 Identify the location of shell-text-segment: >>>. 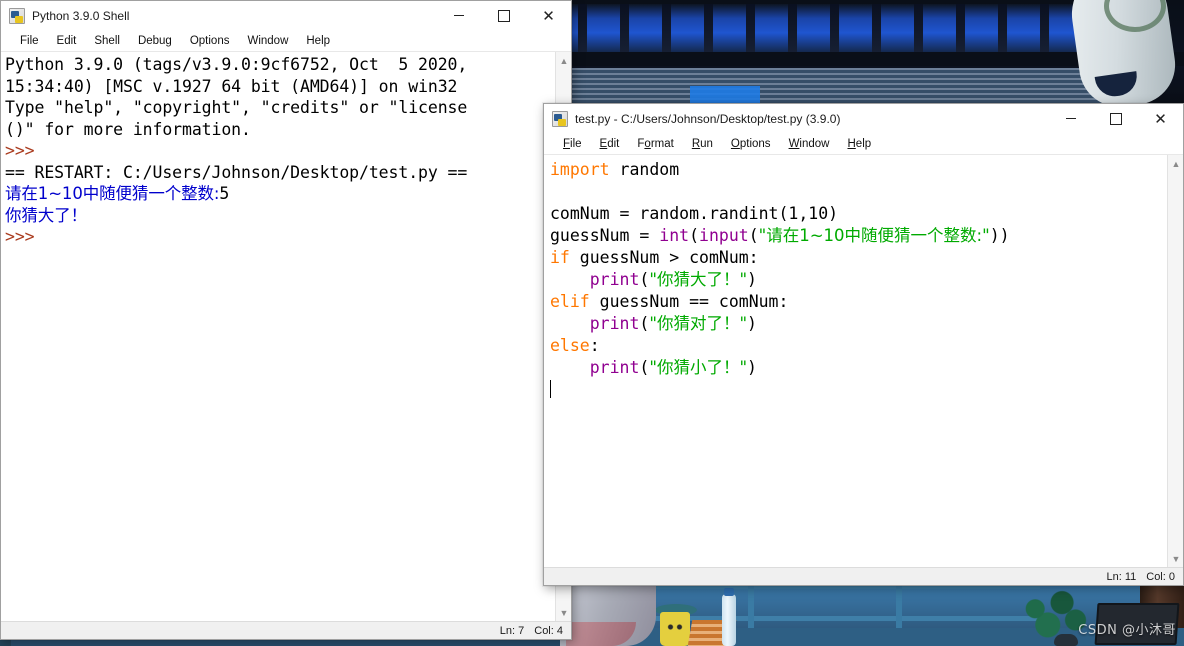
(25, 150).